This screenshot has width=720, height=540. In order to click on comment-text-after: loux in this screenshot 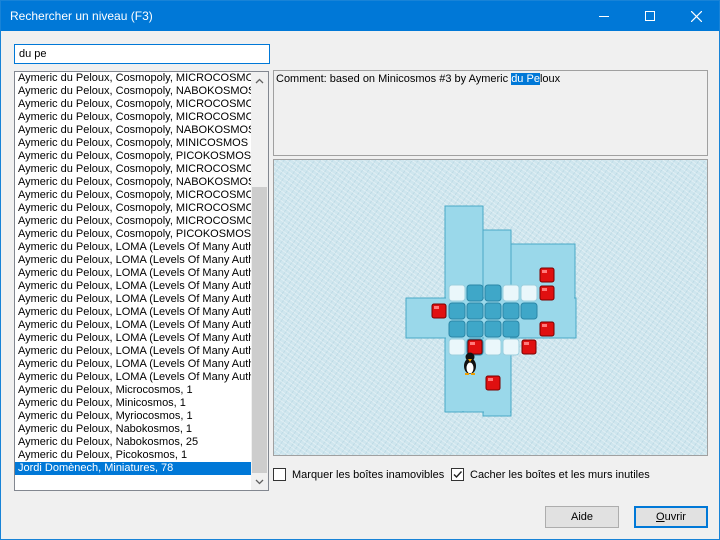, I will do `click(550, 79)`.